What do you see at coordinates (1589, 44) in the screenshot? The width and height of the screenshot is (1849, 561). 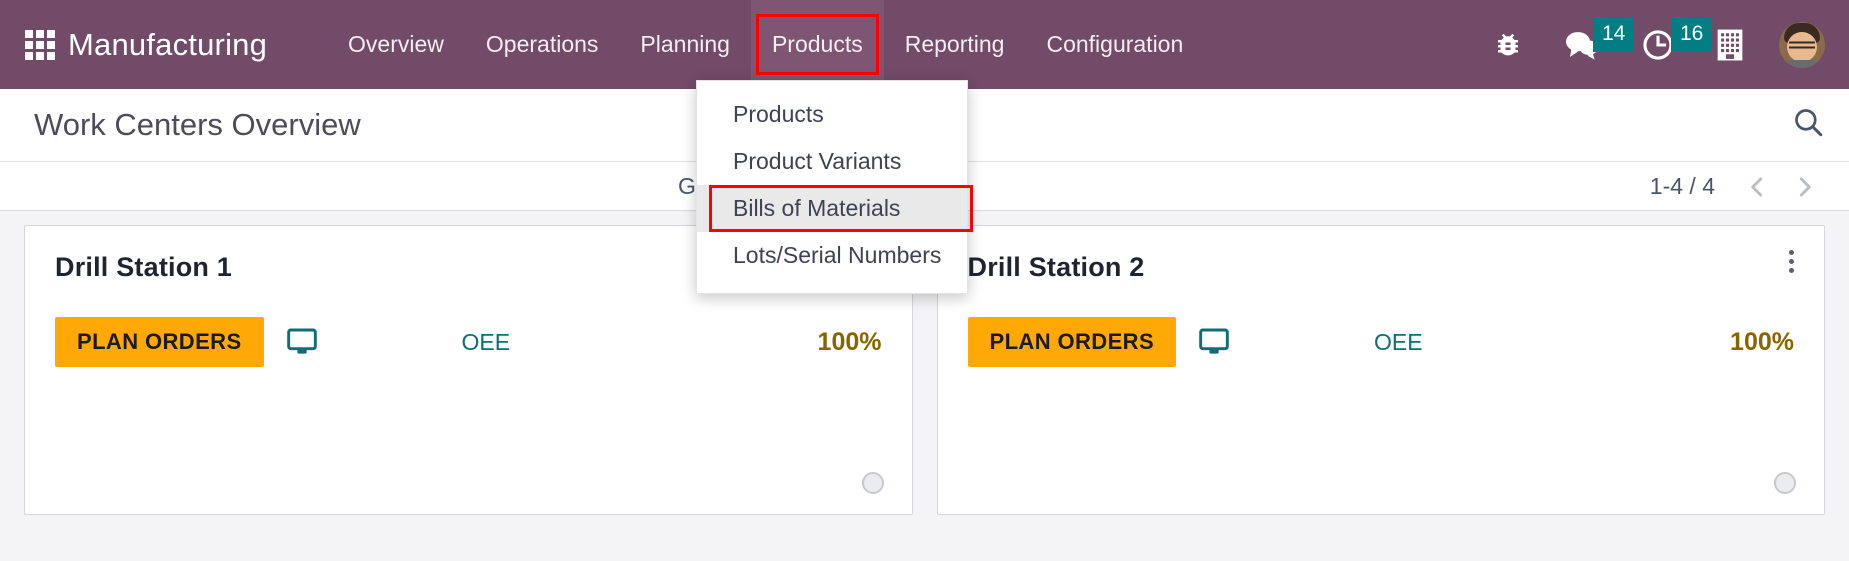 I see `messages-menu-button: 14` at bounding box center [1589, 44].